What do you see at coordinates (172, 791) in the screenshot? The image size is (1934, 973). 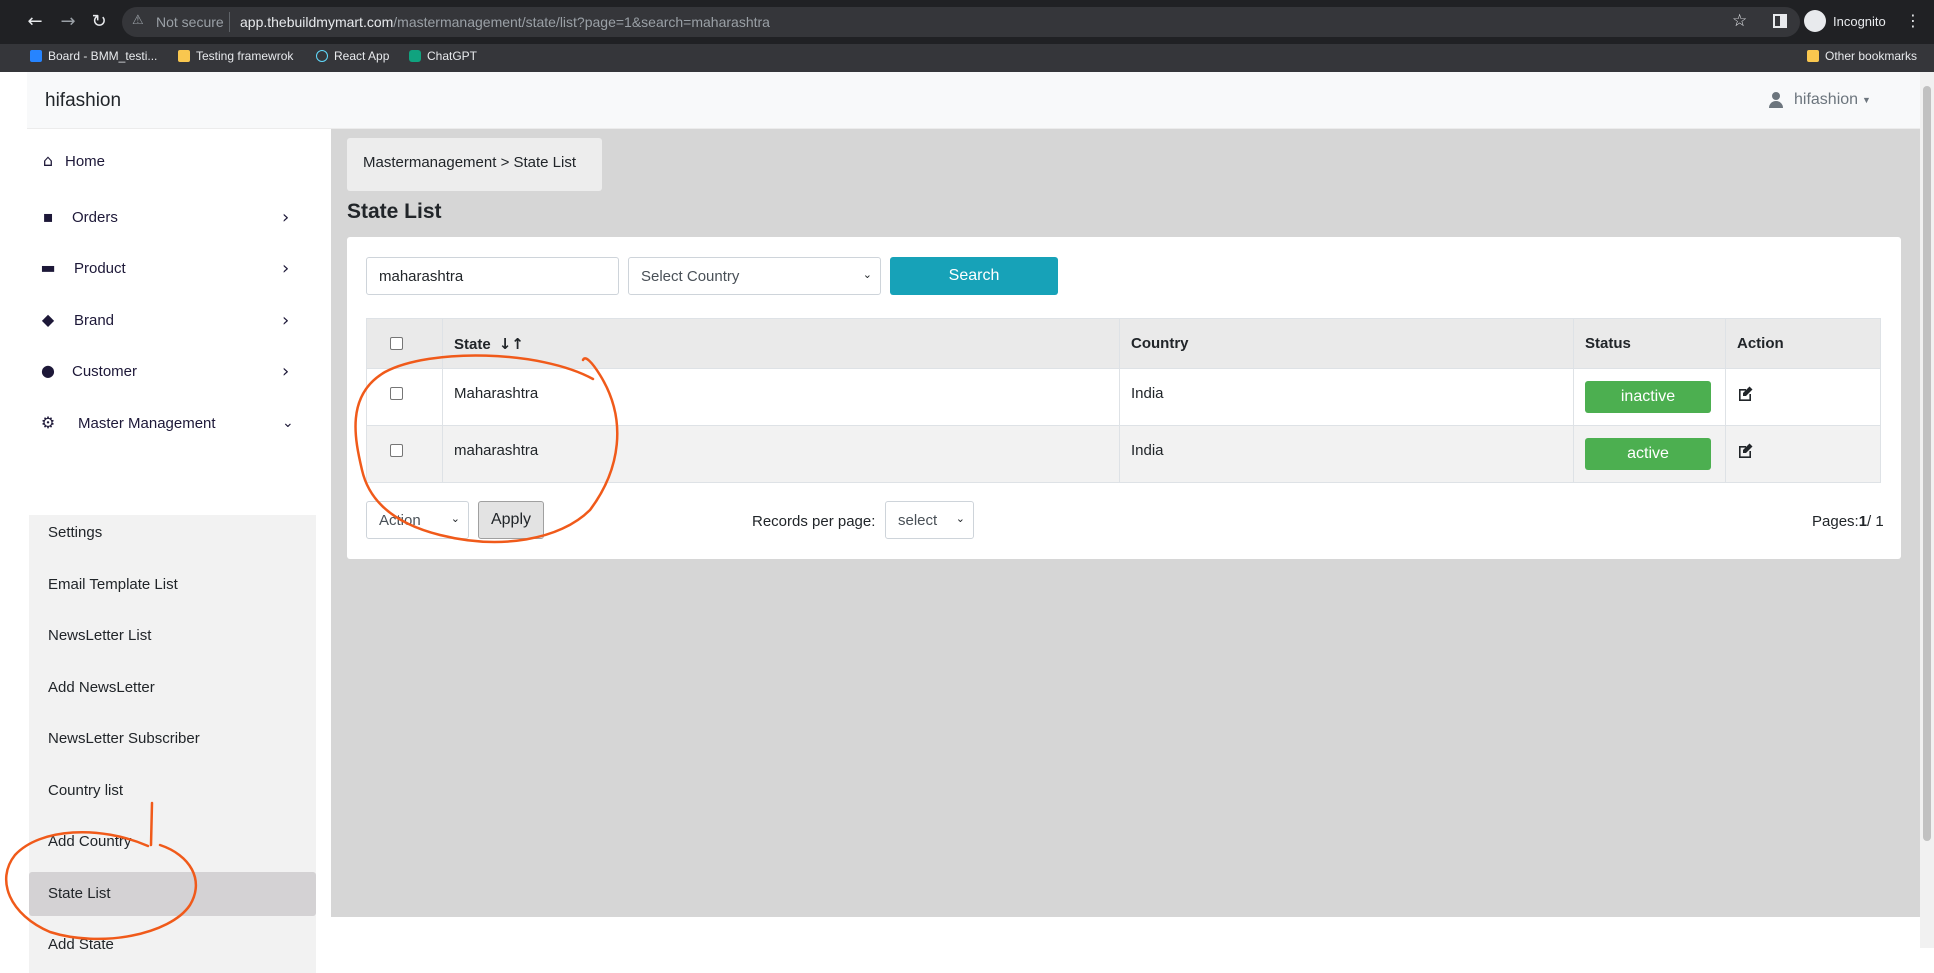 I see `submenu-item-country-list: Country list` at bounding box center [172, 791].